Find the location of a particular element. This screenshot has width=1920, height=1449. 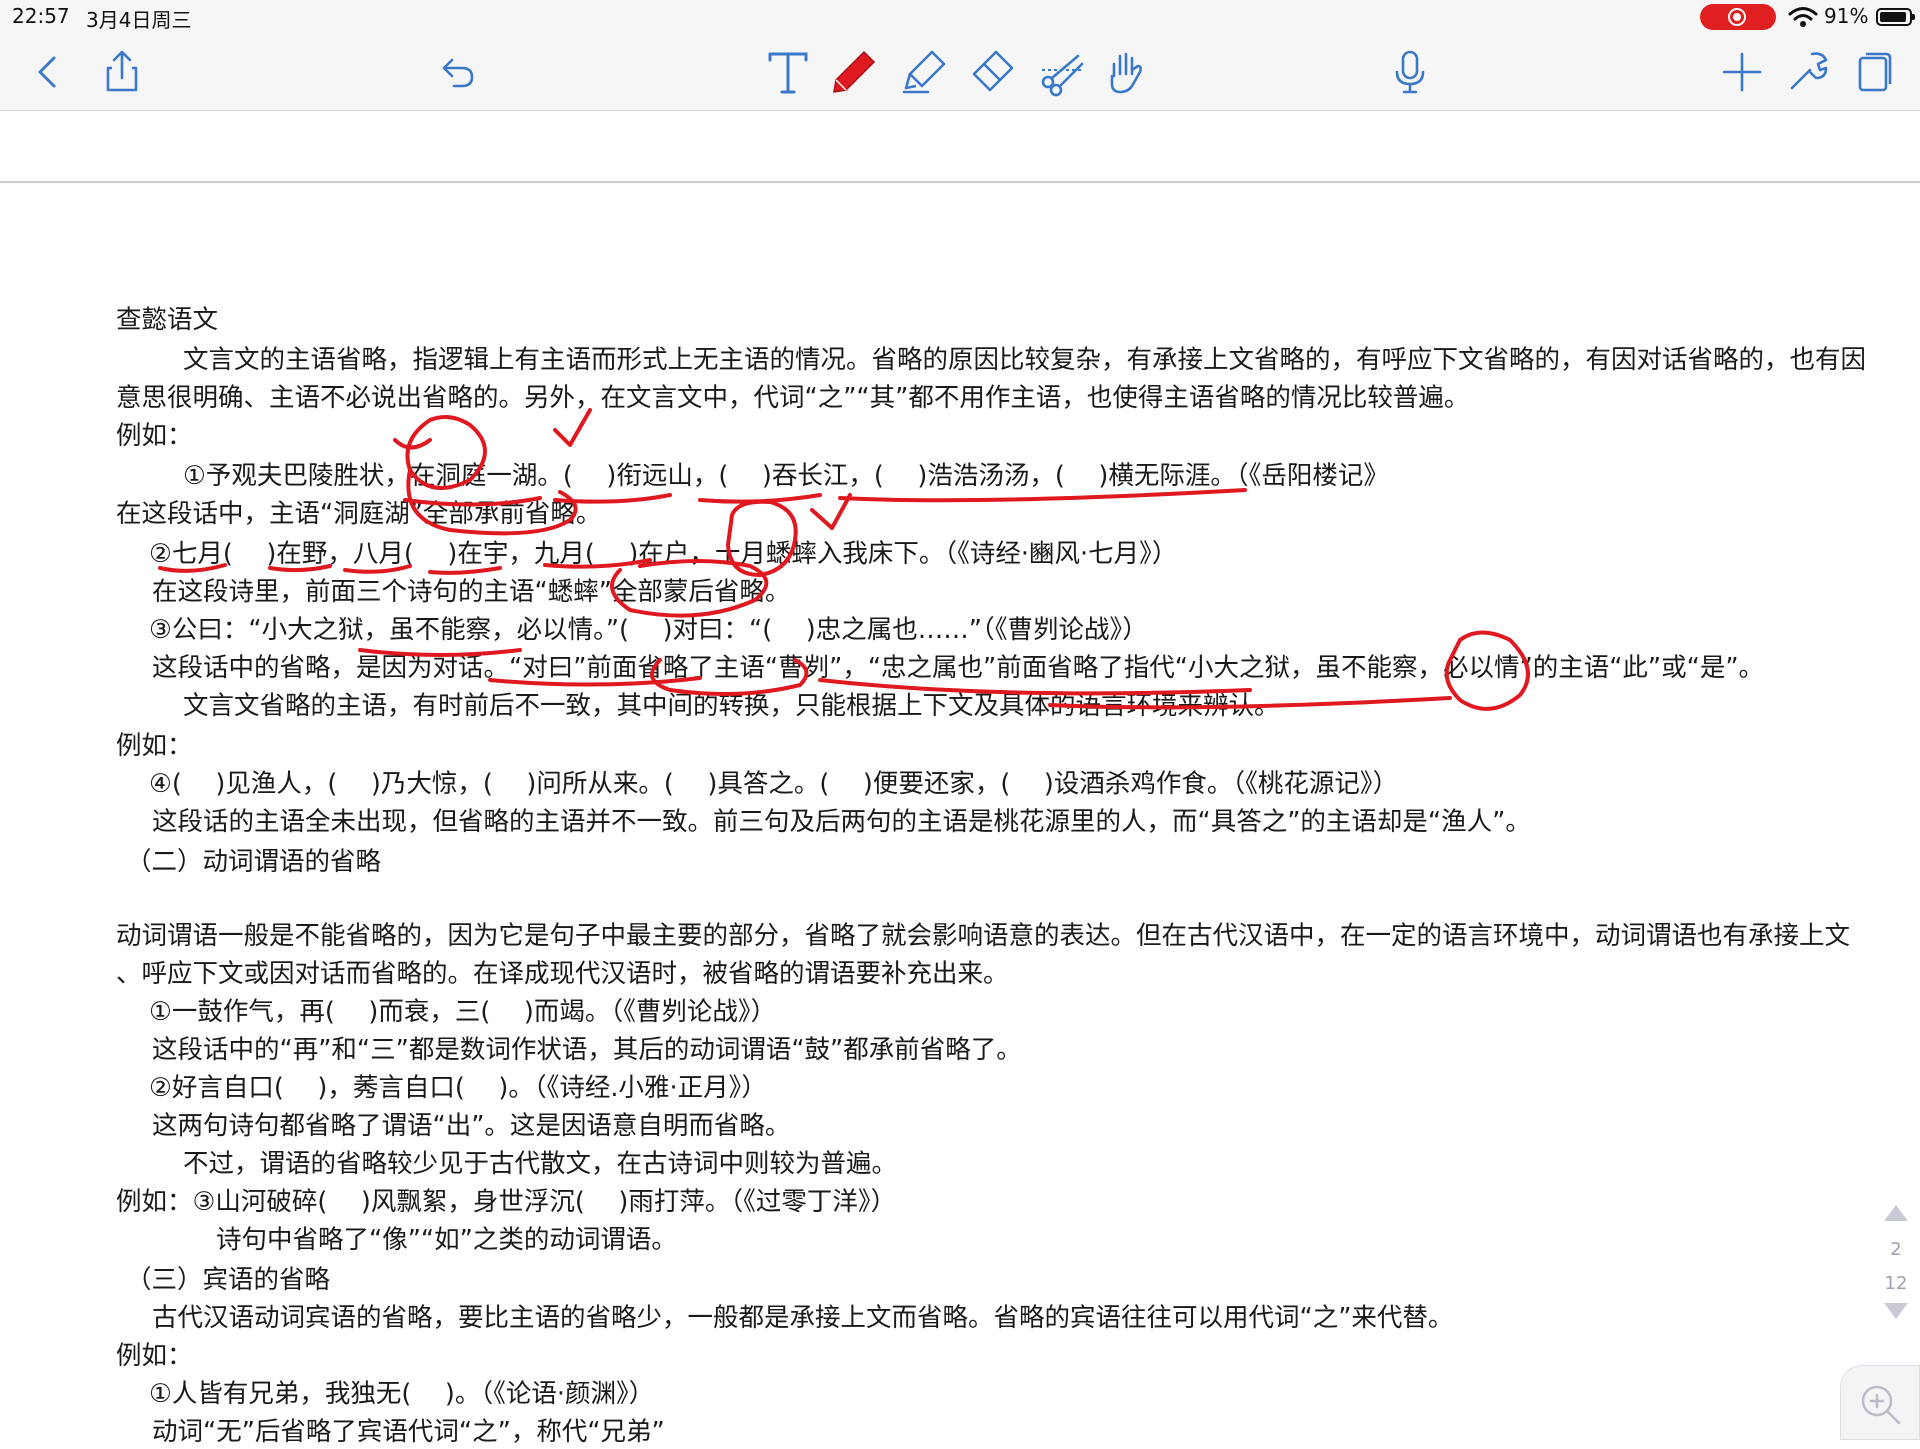

doc-title: 查懿语文 is located at coordinates (167, 320).